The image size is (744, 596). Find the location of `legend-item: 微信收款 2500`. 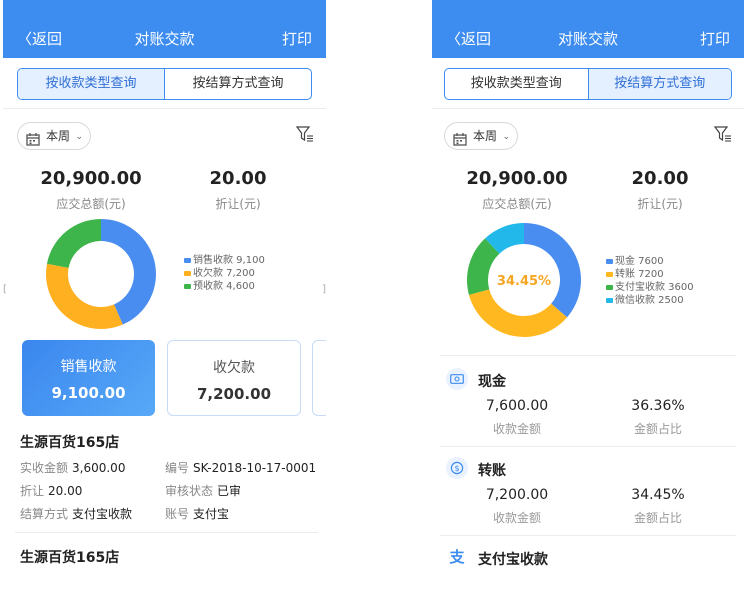

legend-item: 微信收款 2500 is located at coordinates (650, 300).